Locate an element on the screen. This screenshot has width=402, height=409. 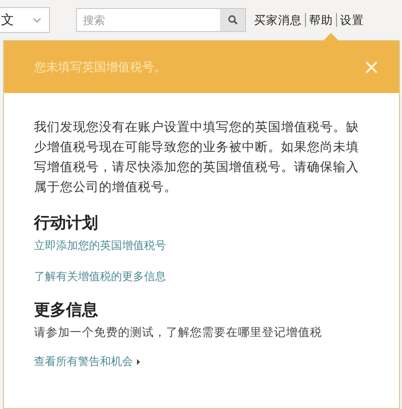
nav-link: 设置 is located at coordinates (352, 20).